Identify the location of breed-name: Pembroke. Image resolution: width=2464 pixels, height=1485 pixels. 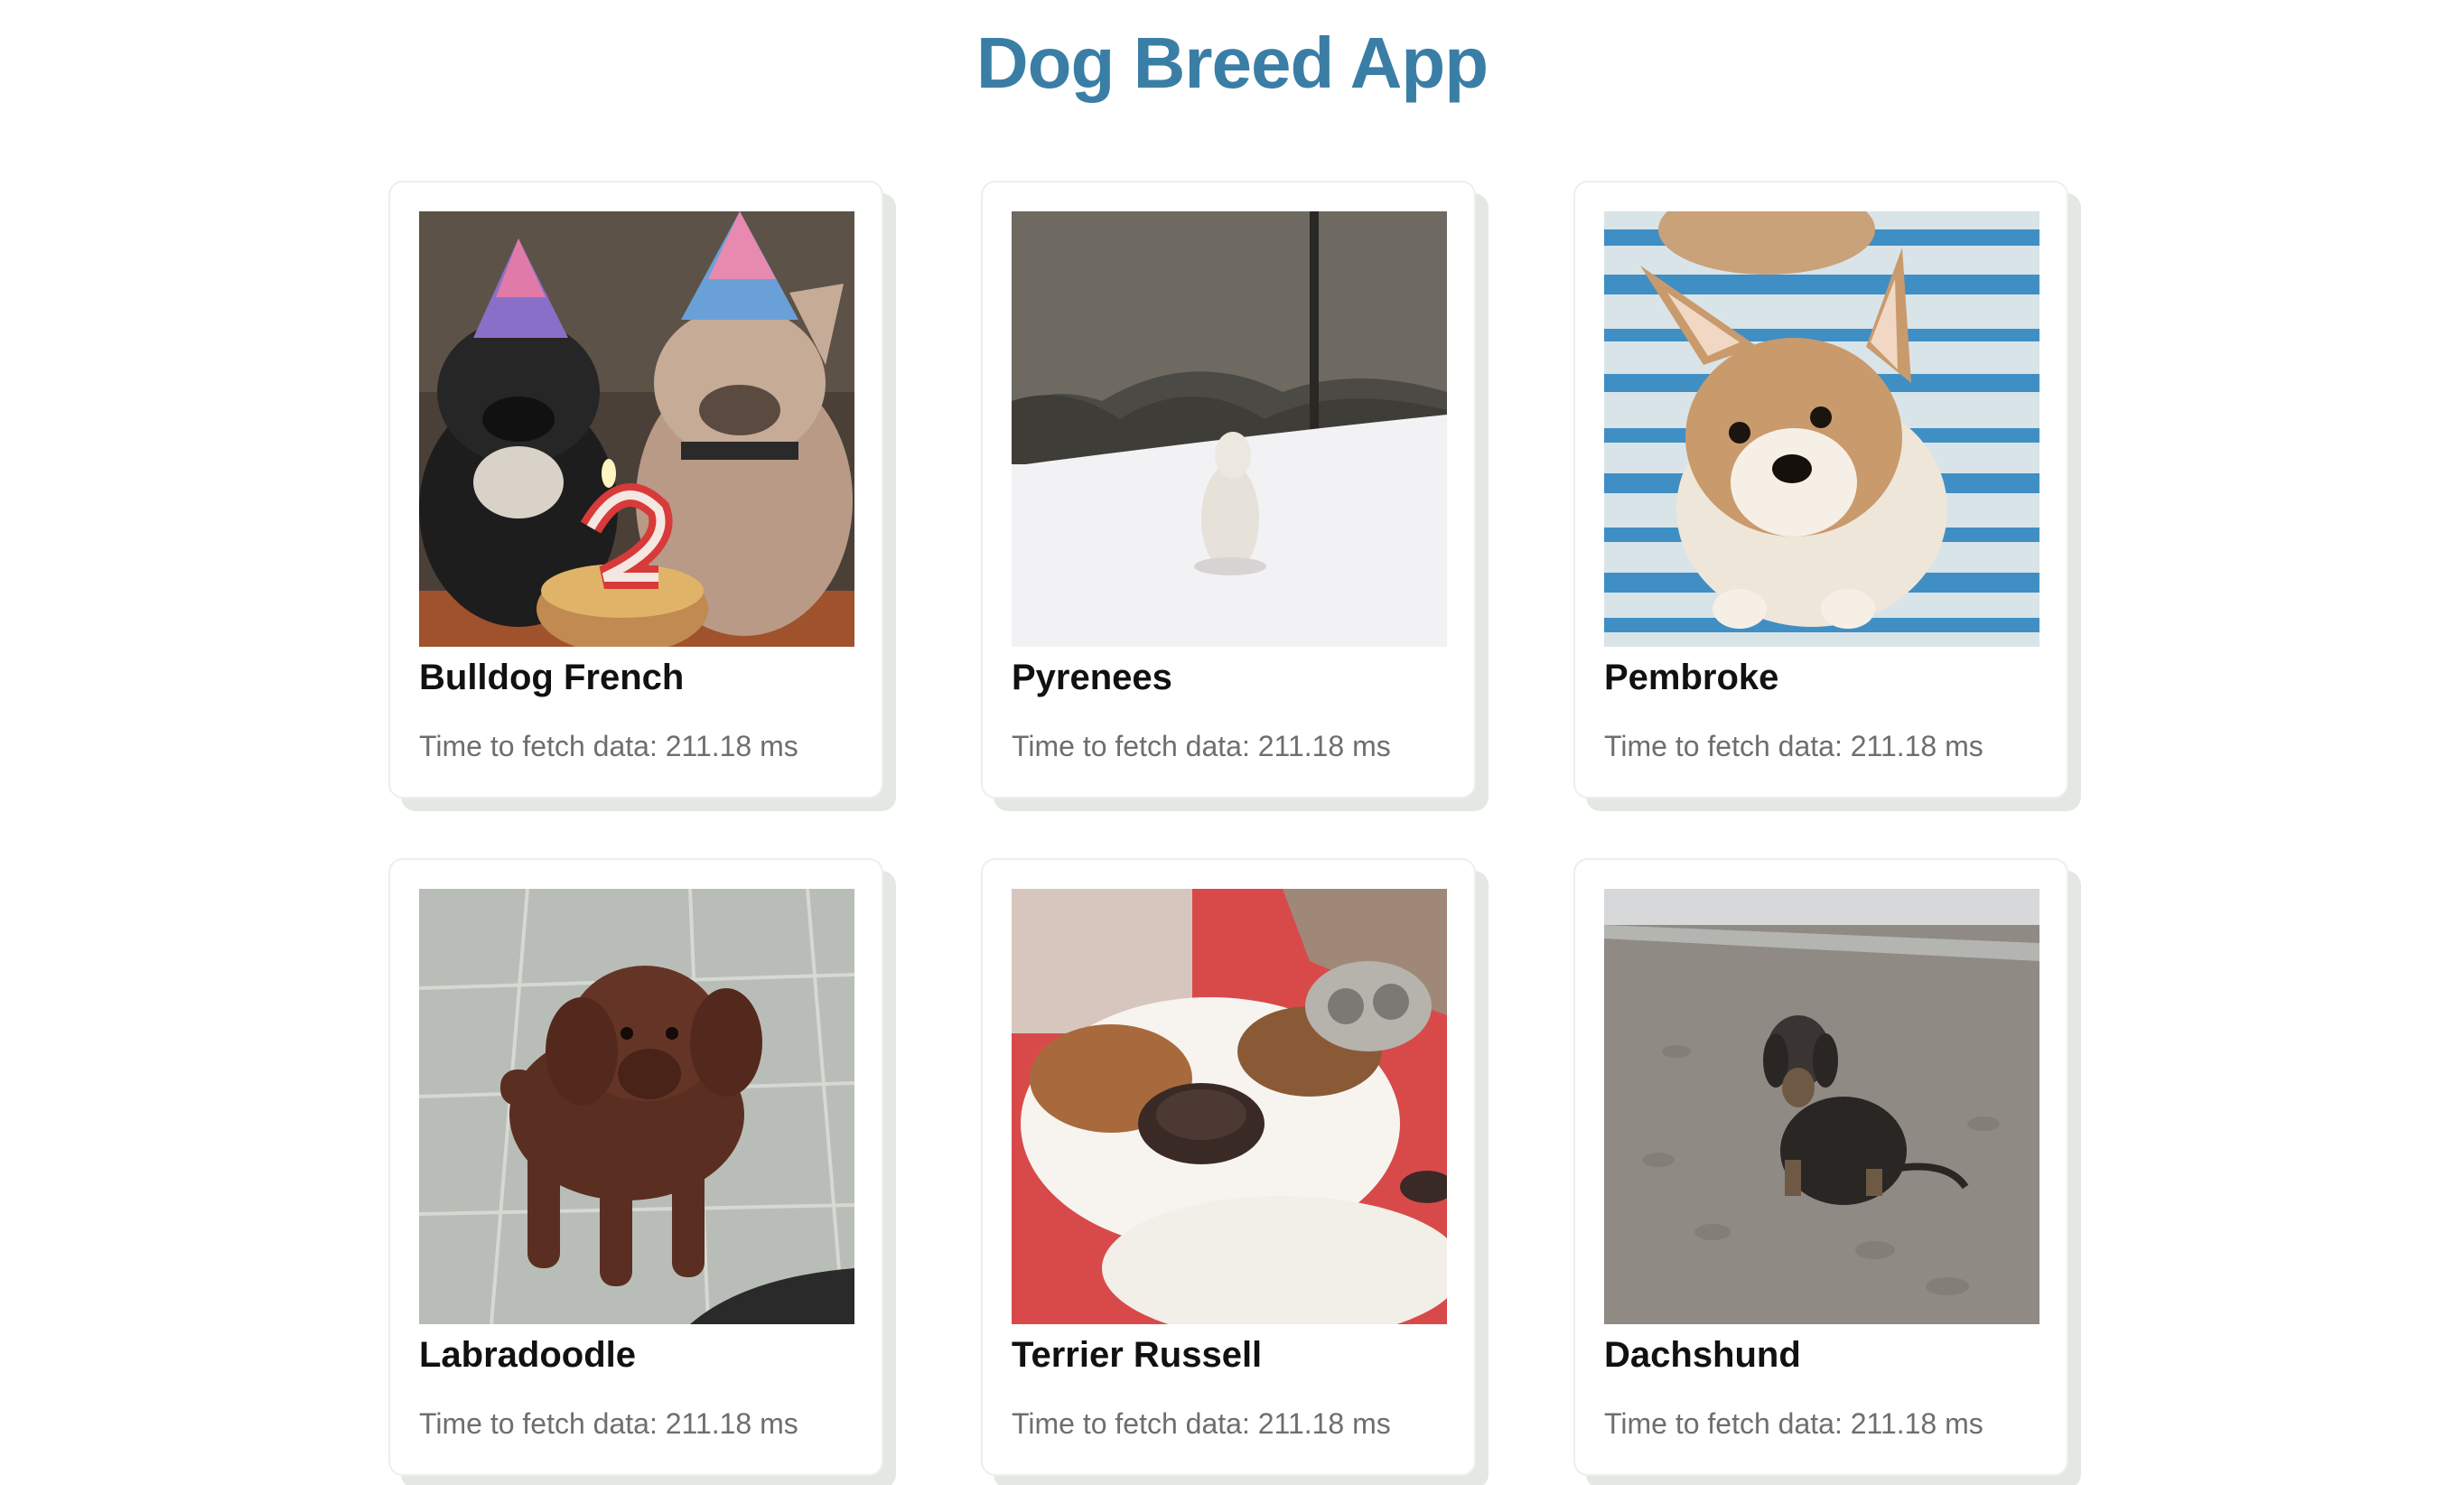
(1691, 677).